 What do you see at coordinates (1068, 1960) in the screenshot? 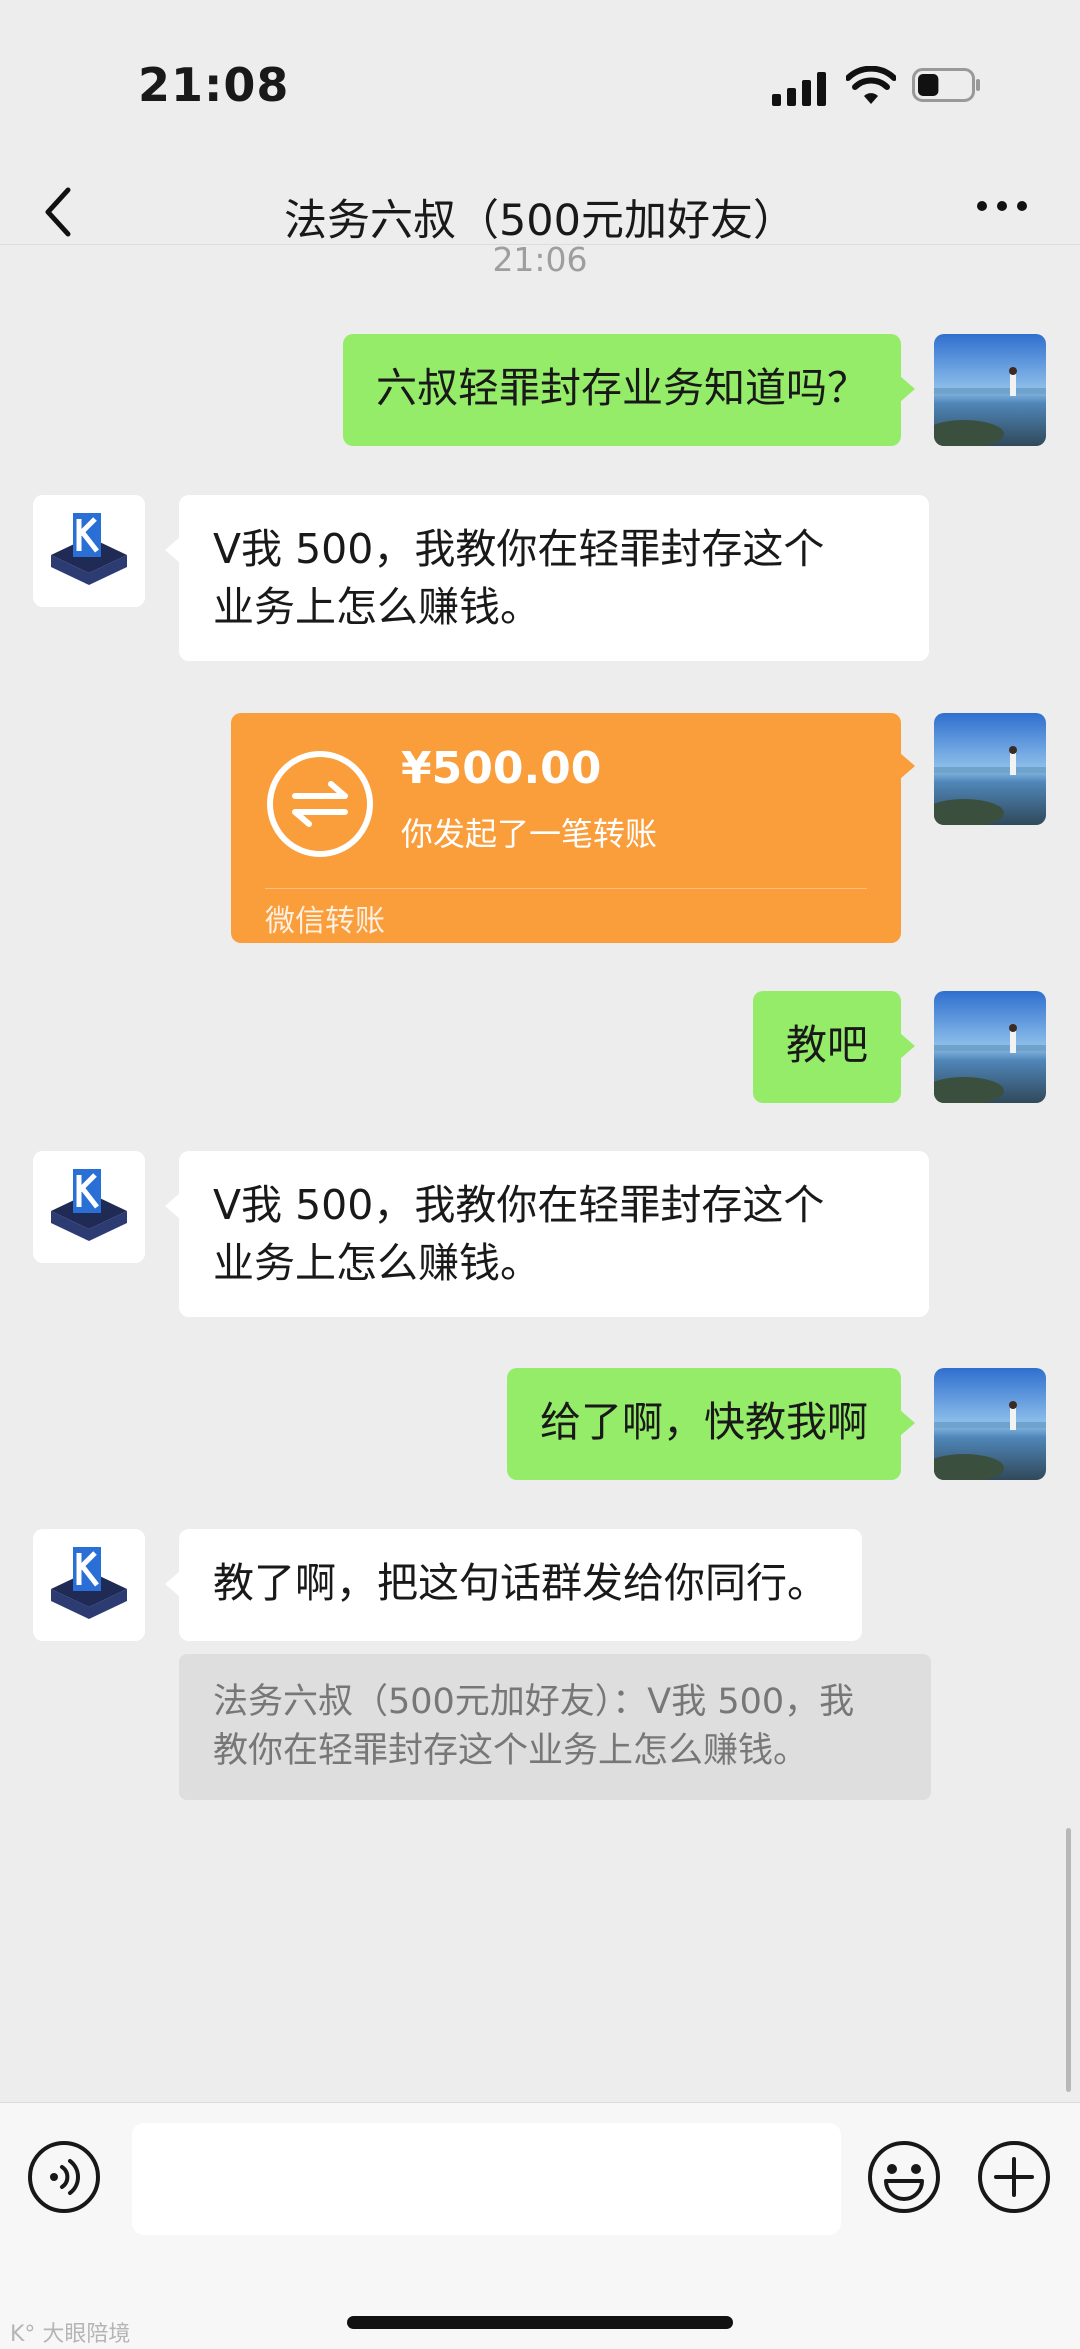
I see `scrollbar` at bounding box center [1068, 1960].